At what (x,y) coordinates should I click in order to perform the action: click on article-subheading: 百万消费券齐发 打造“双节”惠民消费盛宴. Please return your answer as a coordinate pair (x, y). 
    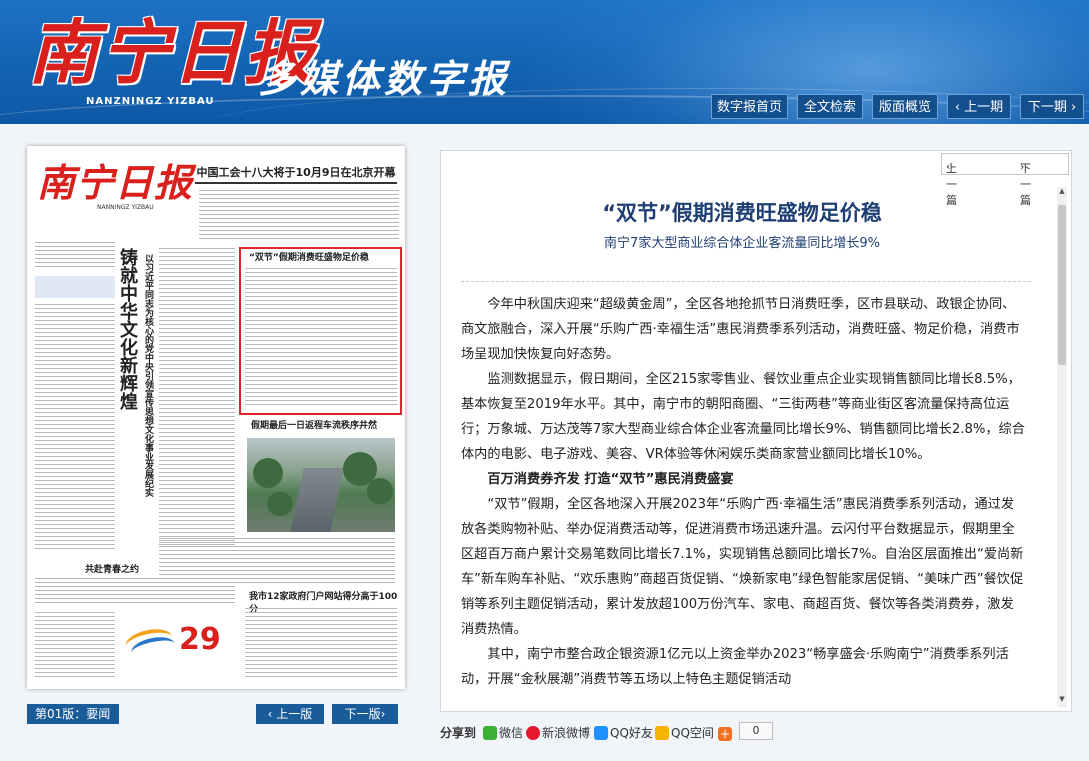
    Looking at the image, I should click on (610, 479).